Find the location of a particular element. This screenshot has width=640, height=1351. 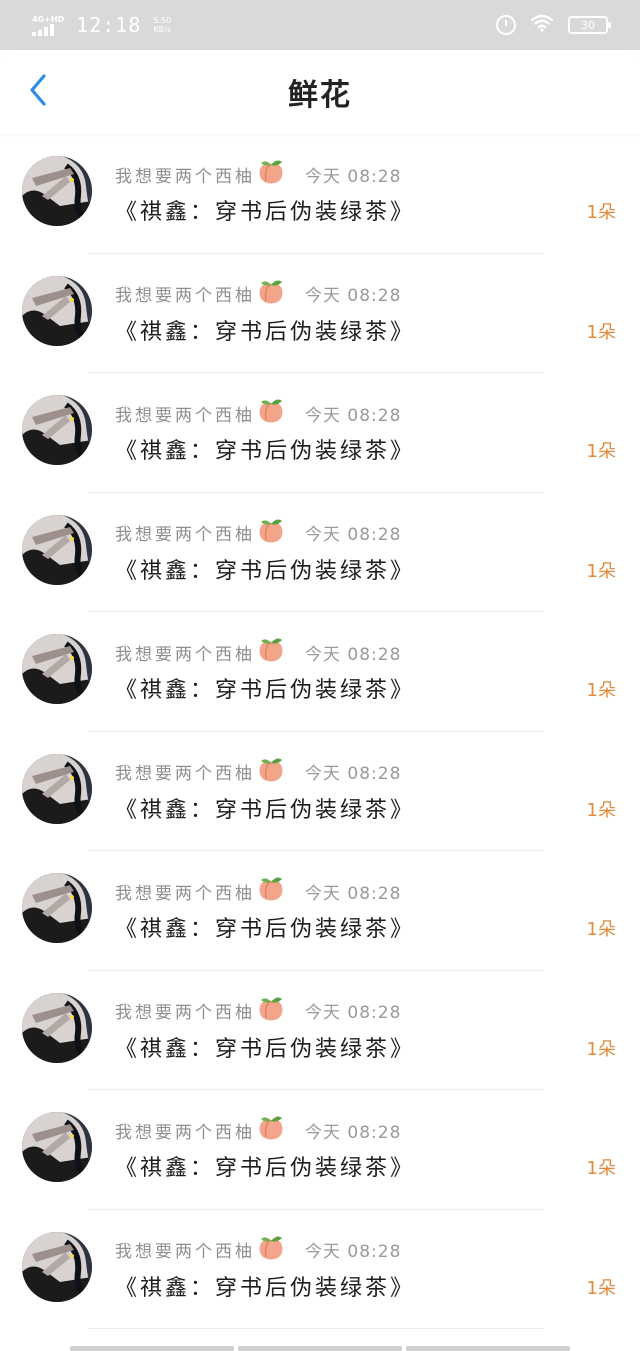

battery-level: 30 is located at coordinates (588, 25).